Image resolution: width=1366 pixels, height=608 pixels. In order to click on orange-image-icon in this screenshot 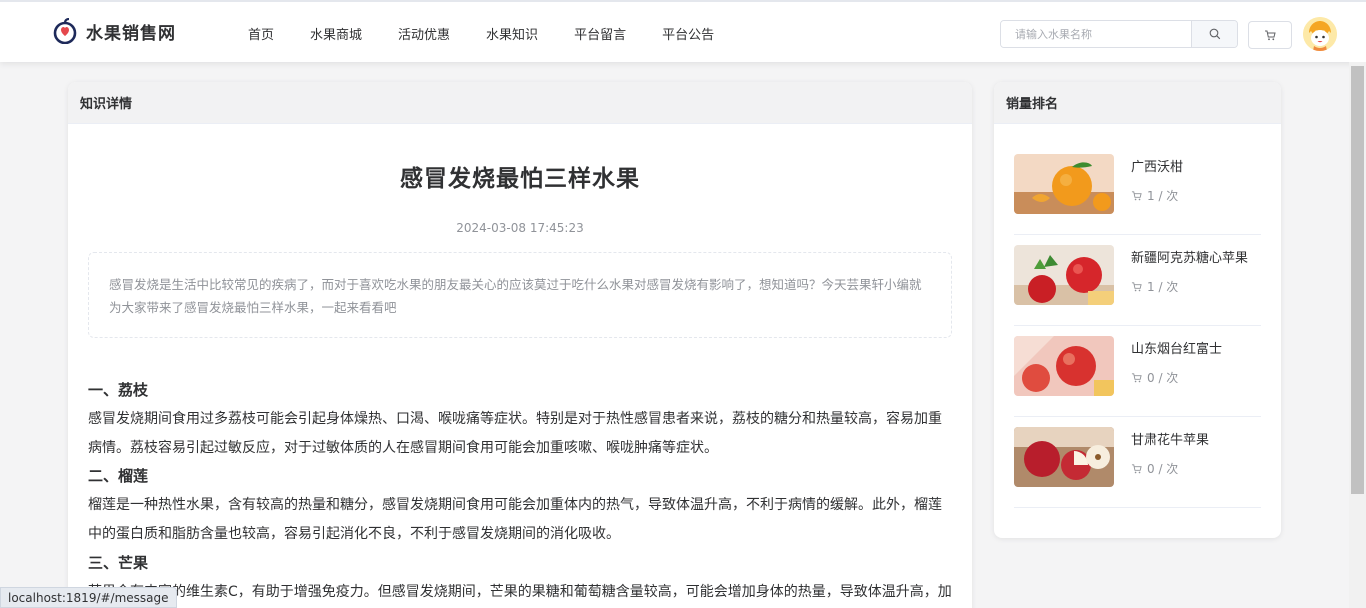, I will do `click(1064, 184)`.